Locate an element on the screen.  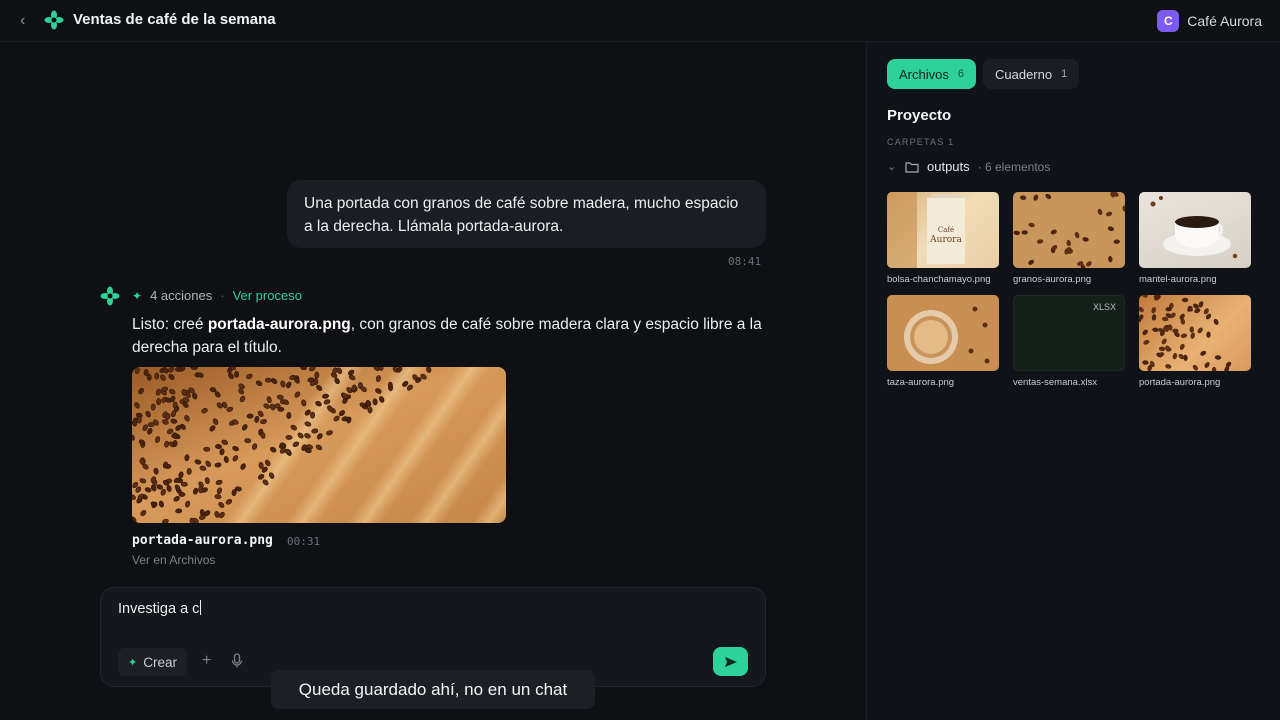
generated-image-name: portada-aurora.png is located at coordinates (202, 540).